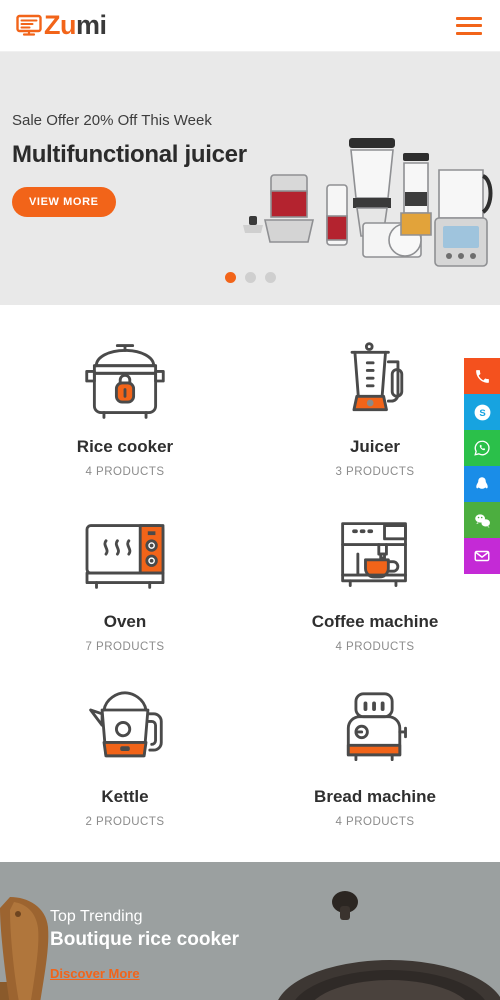 Image resolution: width=500 pixels, height=1000 pixels. I want to click on category-name: Coffee machine, so click(375, 621).